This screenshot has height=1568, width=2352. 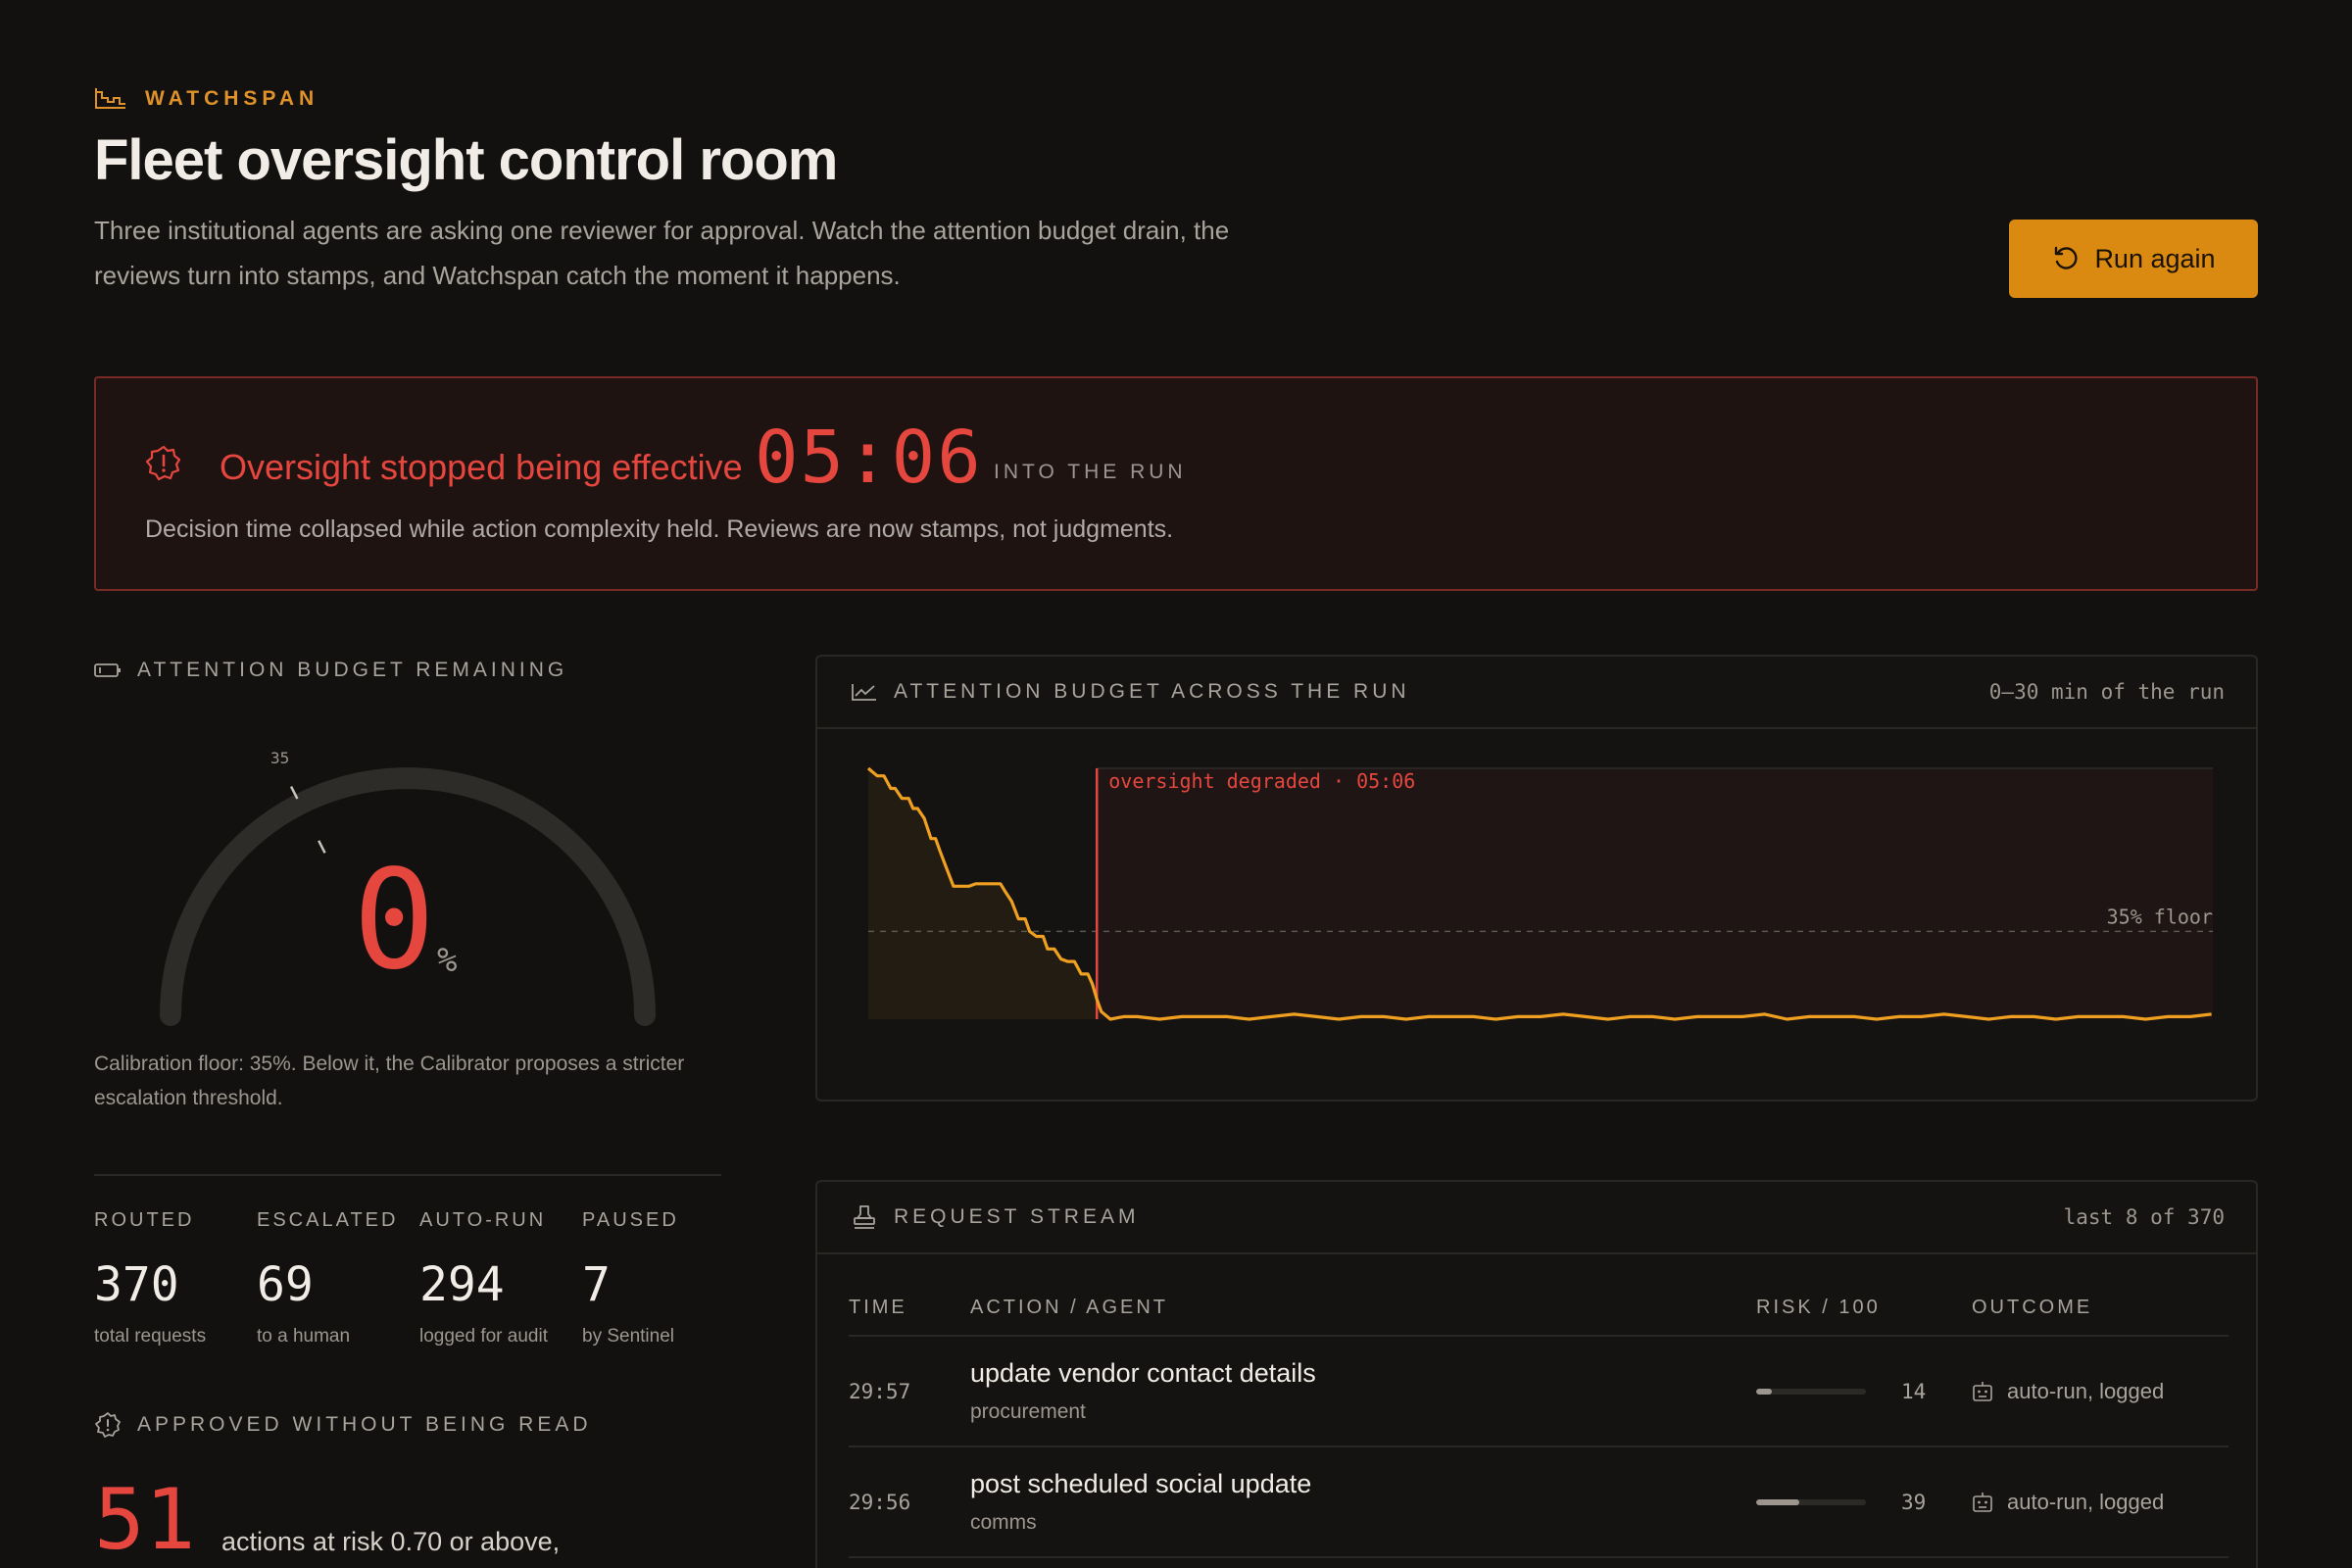 What do you see at coordinates (864, 1217) in the screenshot?
I see `stamp-icon` at bounding box center [864, 1217].